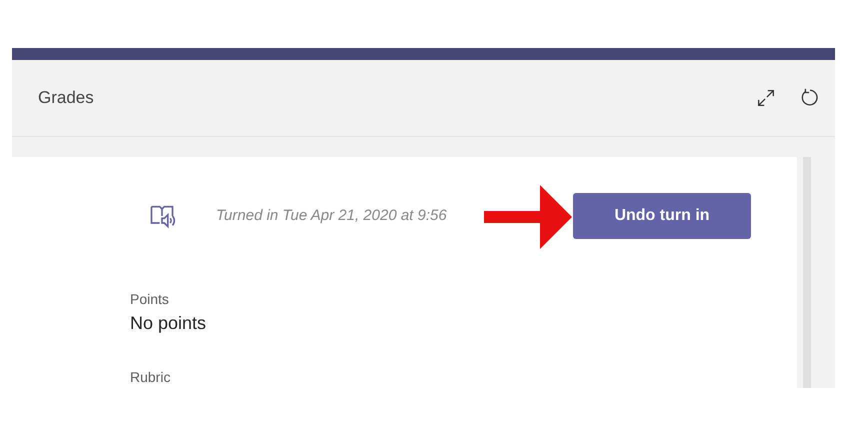 The image size is (850, 425). What do you see at coordinates (662, 216) in the screenshot?
I see `undo-turn-in-button: Undo turn in` at bounding box center [662, 216].